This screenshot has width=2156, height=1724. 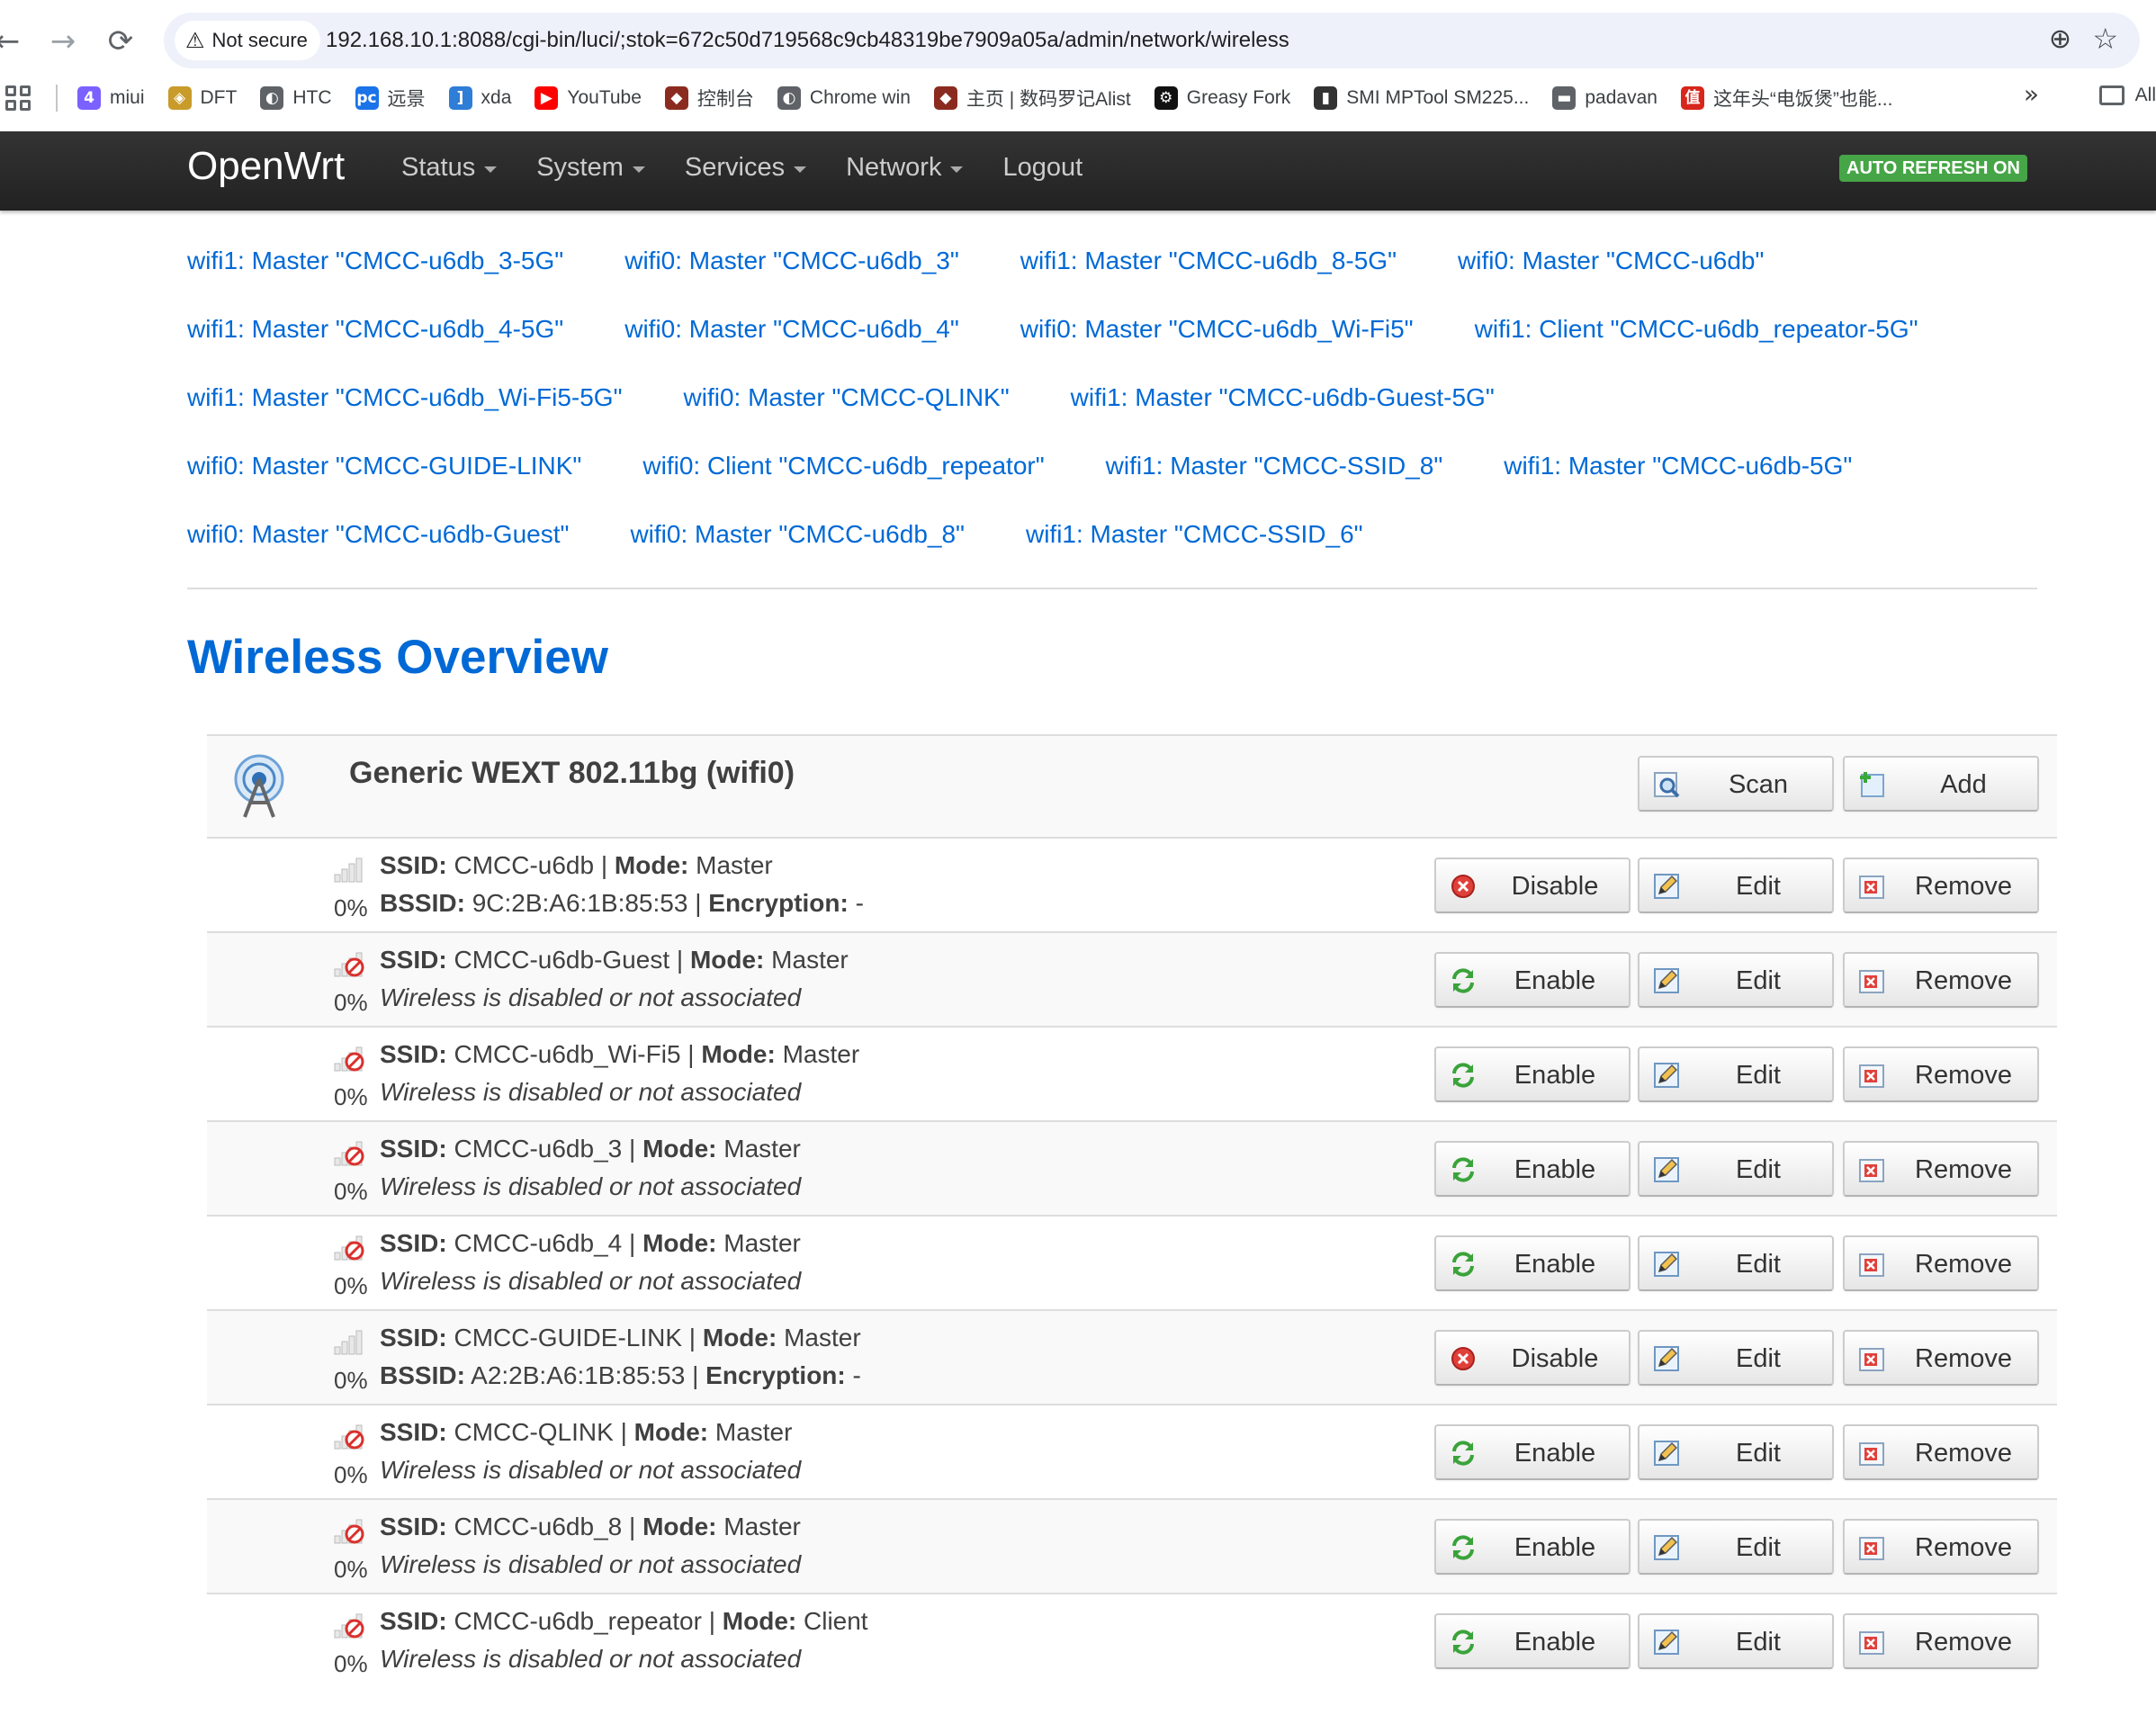 What do you see at coordinates (405, 414) in the screenshot?
I see `tab-link: wifi1: Master "CMCC-u6db_Wi-Fi5-5G"` at bounding box center [405, 414].